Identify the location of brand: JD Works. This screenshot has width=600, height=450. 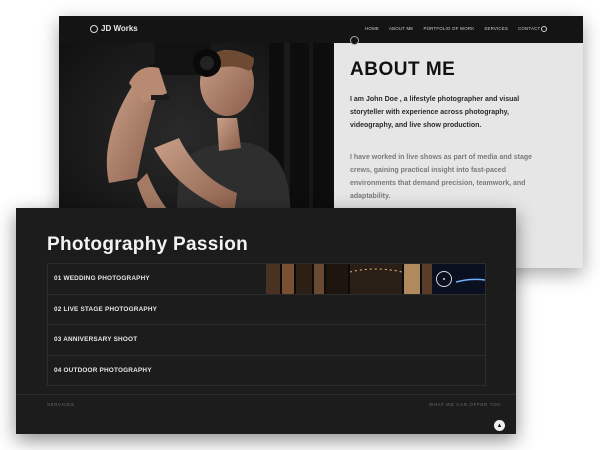
(114, 28).